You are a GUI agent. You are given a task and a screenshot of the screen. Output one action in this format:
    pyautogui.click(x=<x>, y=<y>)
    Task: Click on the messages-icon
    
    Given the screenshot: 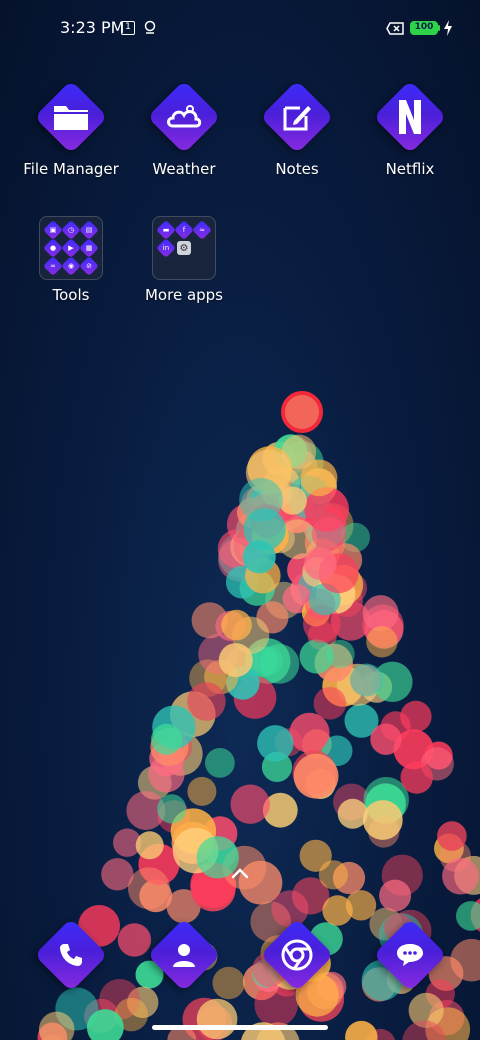 What is the action you would take?
    pyautogui.click(x=410, y=955)
    